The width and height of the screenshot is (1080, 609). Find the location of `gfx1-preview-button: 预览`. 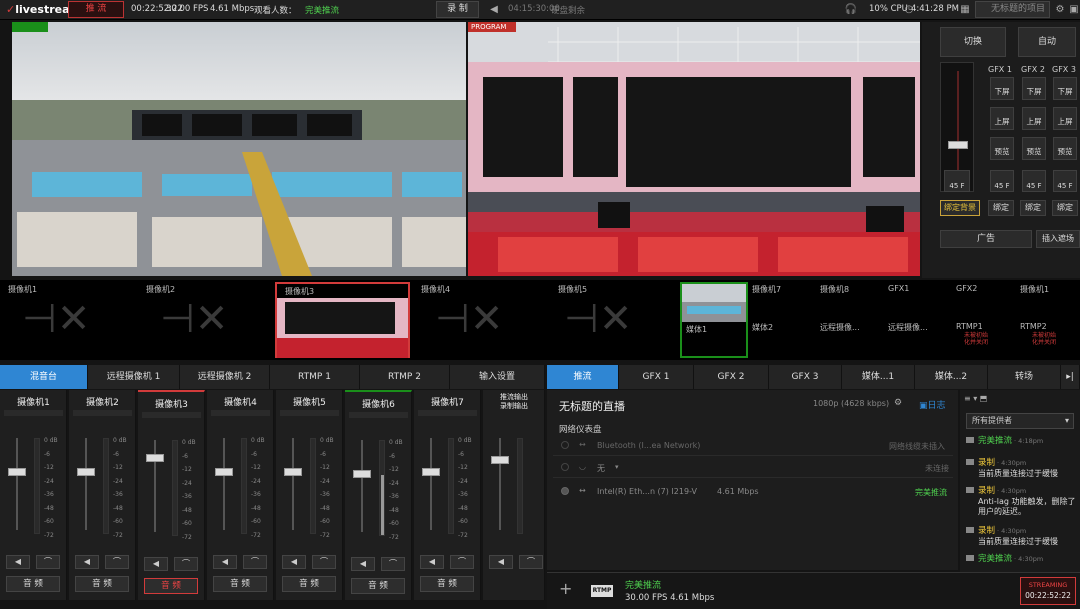

gfx1-preview-button: 预览 is located at coordinates (1002, 148).